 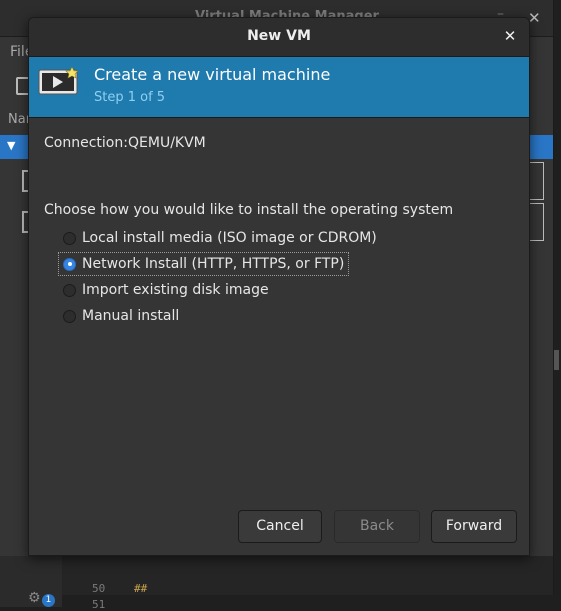 I want to click on code-text: ##, so click(x=141, y=588).